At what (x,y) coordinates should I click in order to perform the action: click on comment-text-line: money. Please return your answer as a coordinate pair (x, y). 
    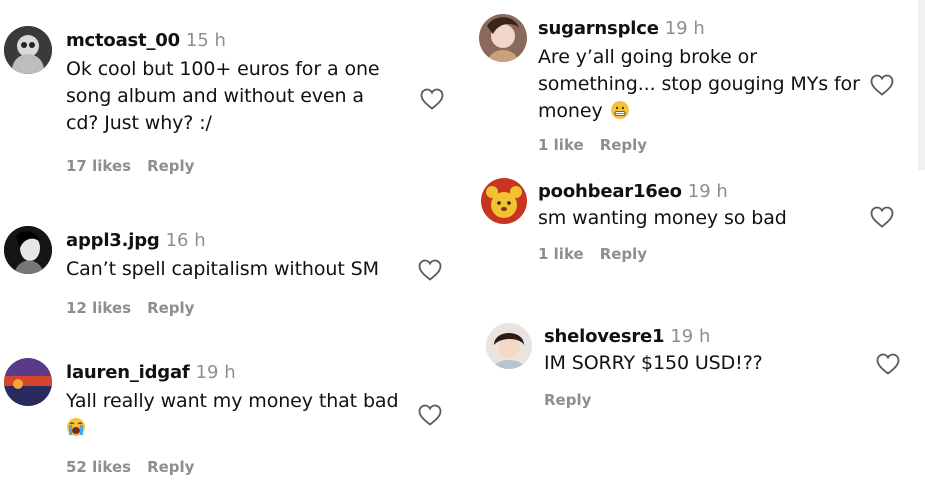
    Looking at the image, I should click on (703, 111).